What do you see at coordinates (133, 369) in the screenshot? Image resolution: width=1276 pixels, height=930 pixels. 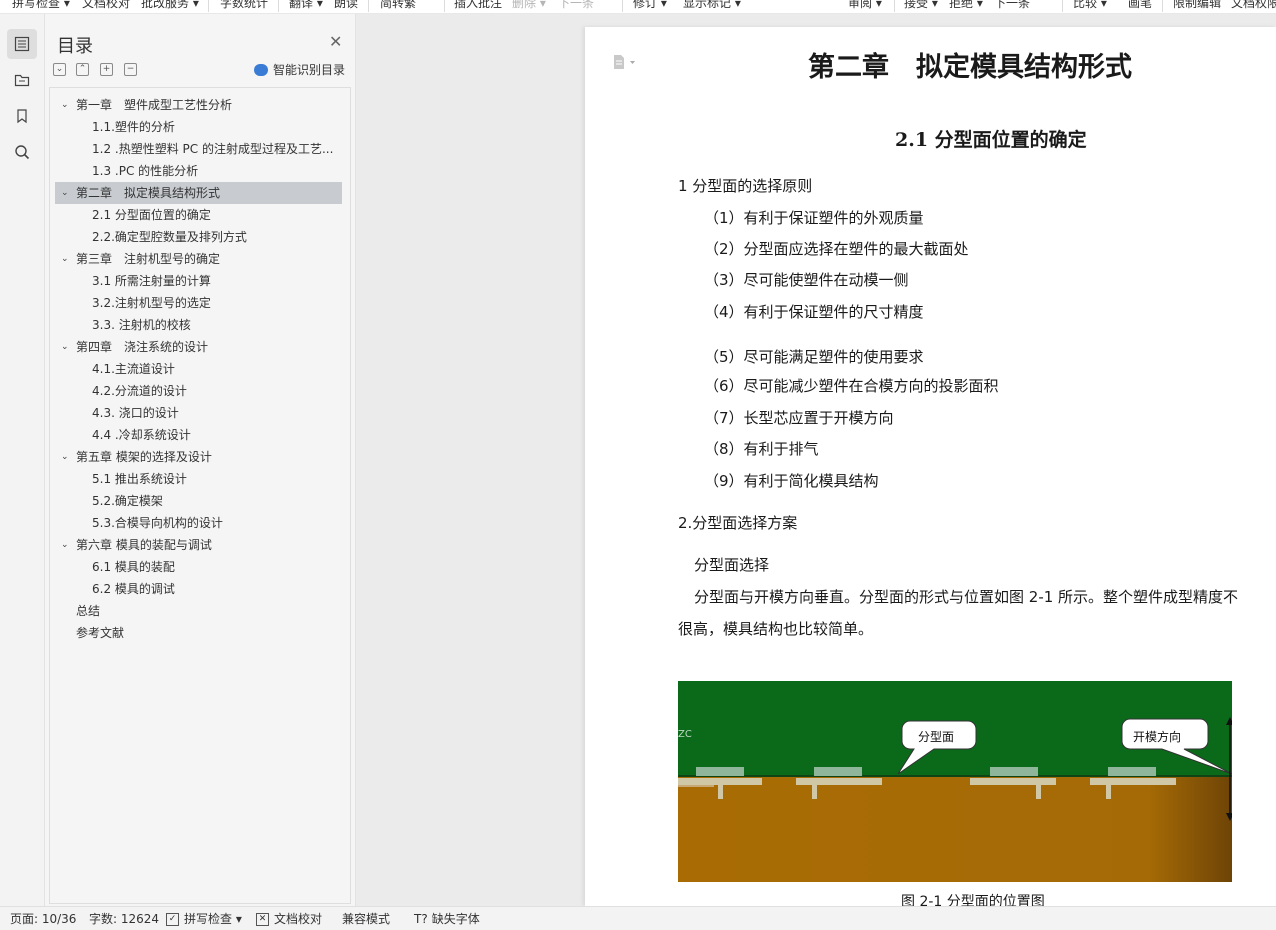 I see `toc-item-label: 4.1.主流道设计` at bounding box center [133, 369].